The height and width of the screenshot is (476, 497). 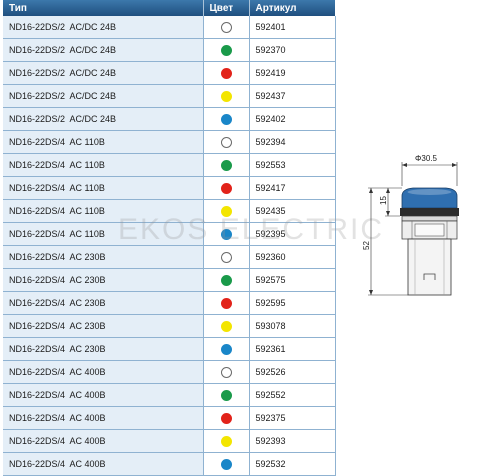 I want to click on table-row: ND16-22DS/4 AC 400B 592393, so click(x=169, y=441).